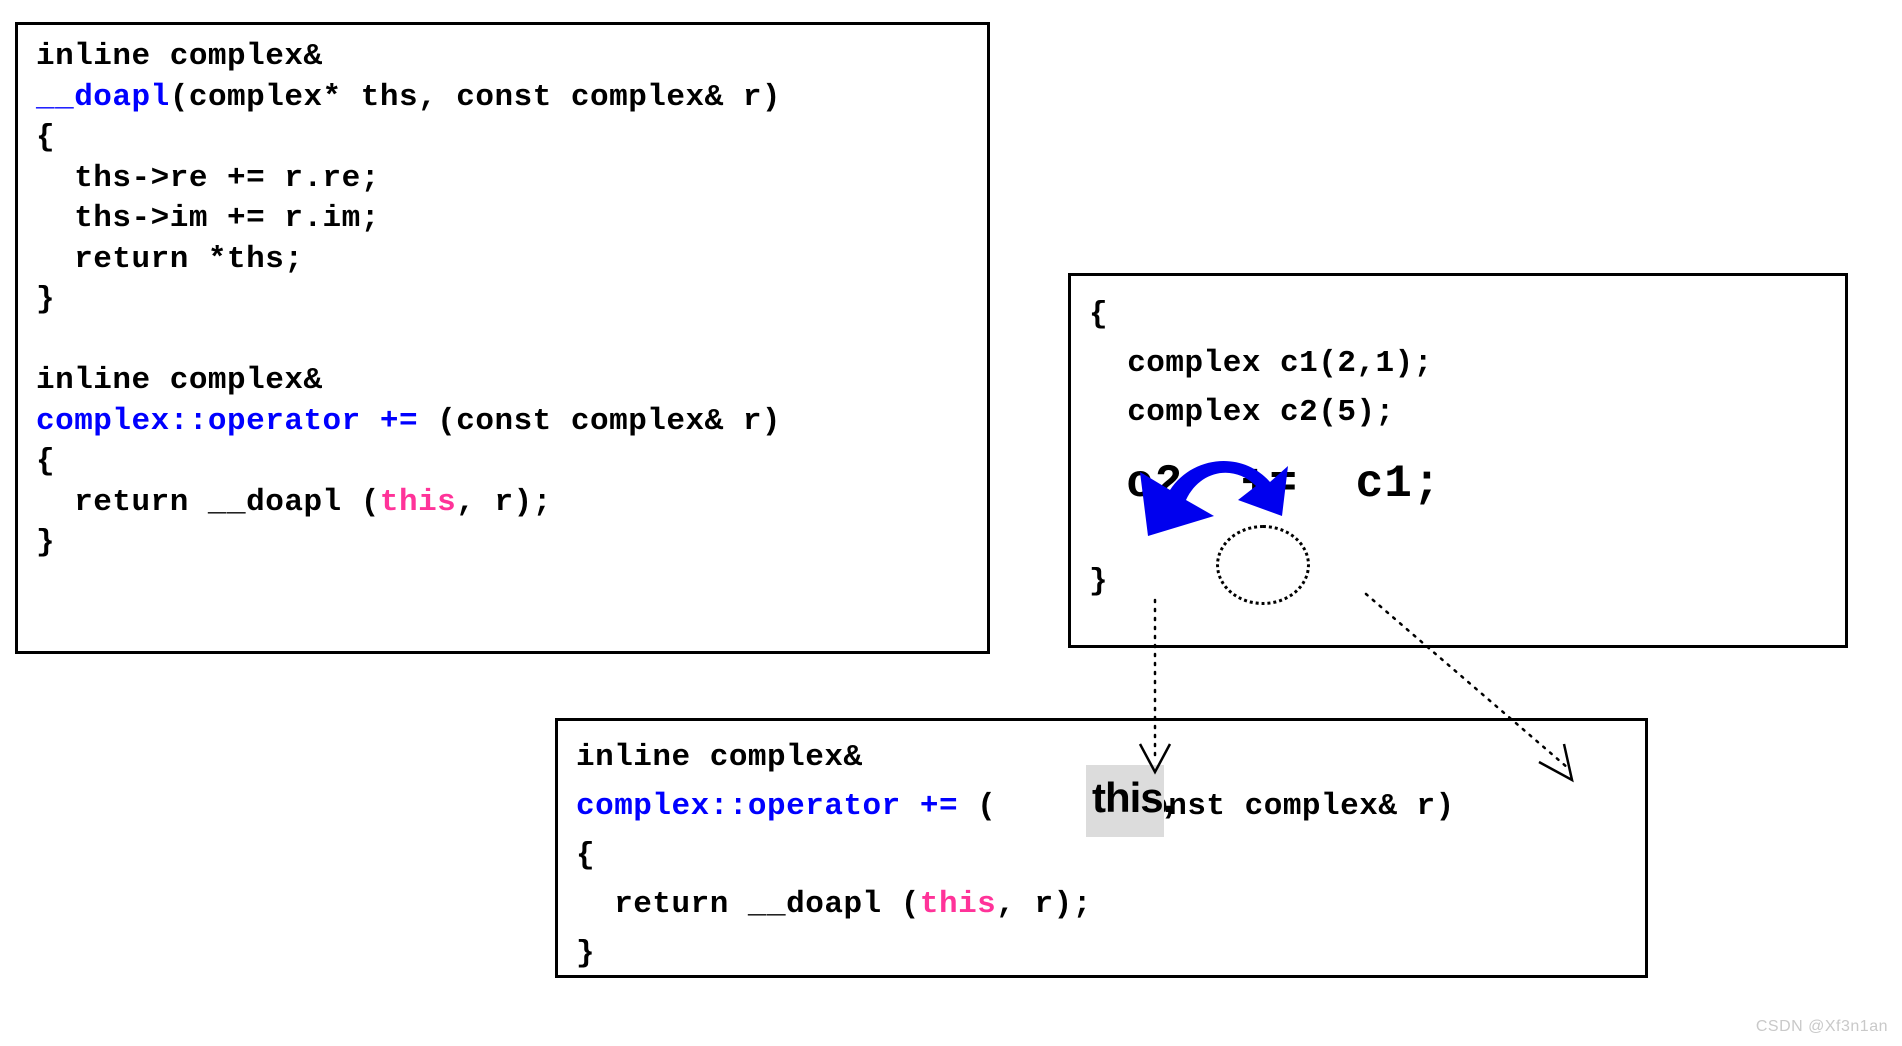 Image resolution: width=1902 pixels, height=1046 pixels. I want to click on expression-rhs: c1;, so click(1398, 484).